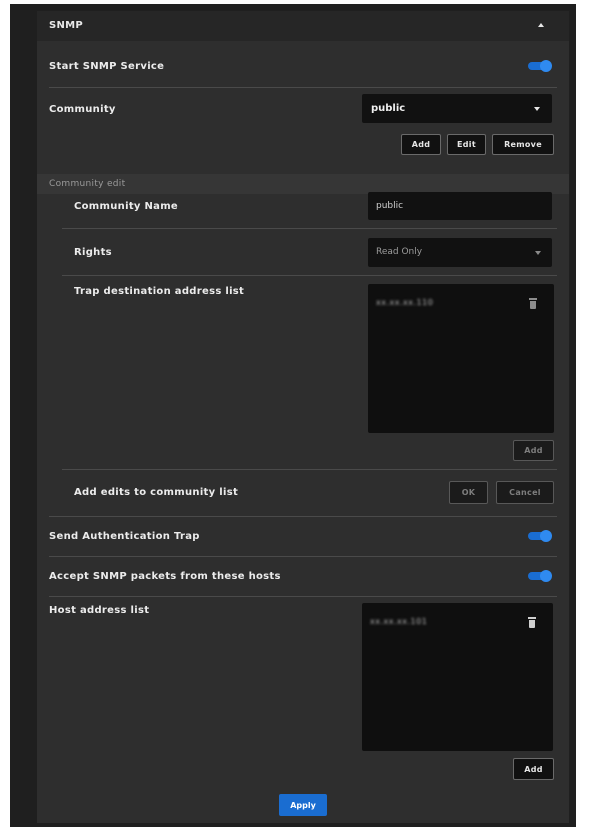 The height and width of the screenshot is (829, 589). Describe the element at coordinates (533, 450) in the screenshot. I see `trap-add-button: Add` at that location.